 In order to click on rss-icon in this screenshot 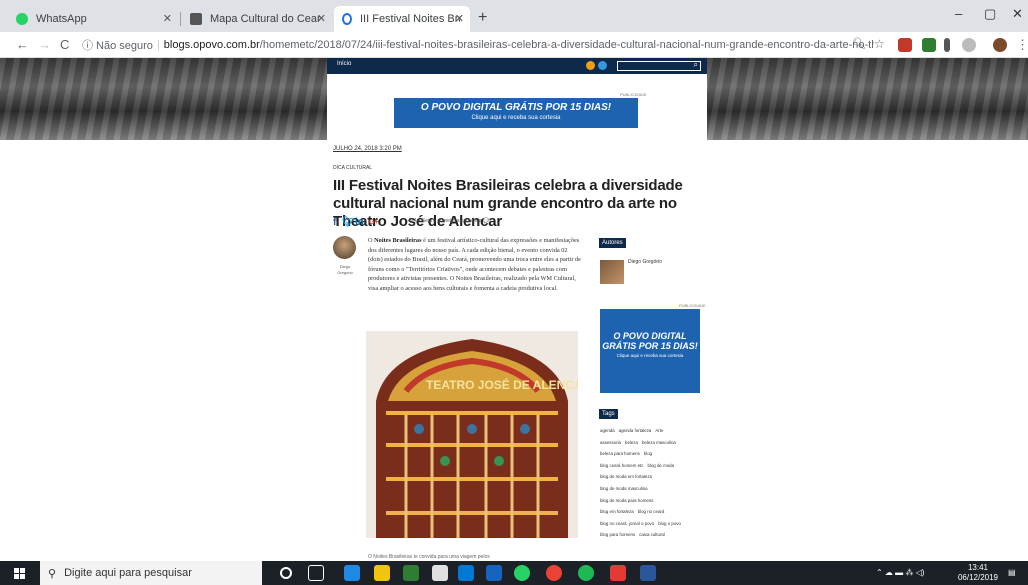, I will do `click(590, 65)`.